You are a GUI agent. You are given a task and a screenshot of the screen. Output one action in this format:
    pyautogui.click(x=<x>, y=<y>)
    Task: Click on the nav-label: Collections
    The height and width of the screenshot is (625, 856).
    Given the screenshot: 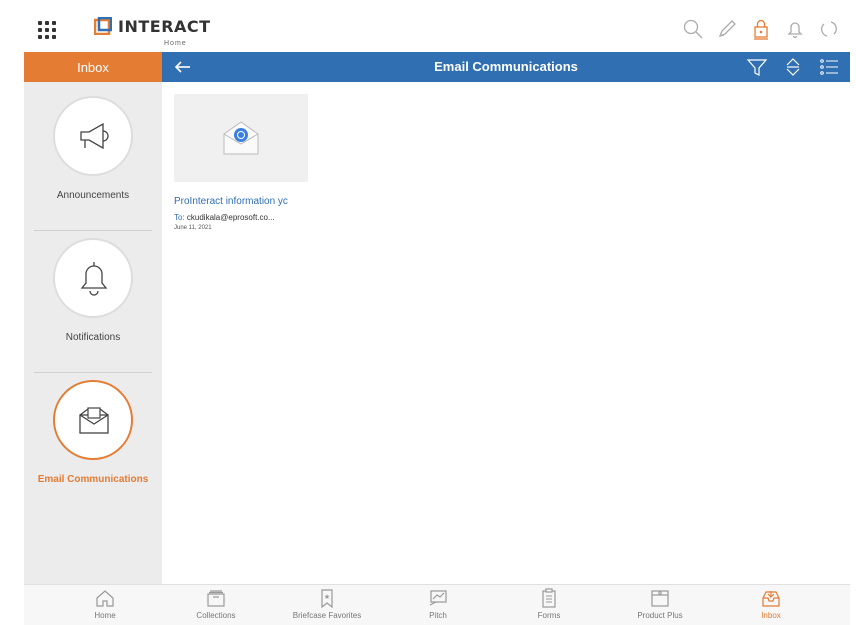 What is the action you would take?
    pyautogui.click(x=216, y=615)
    